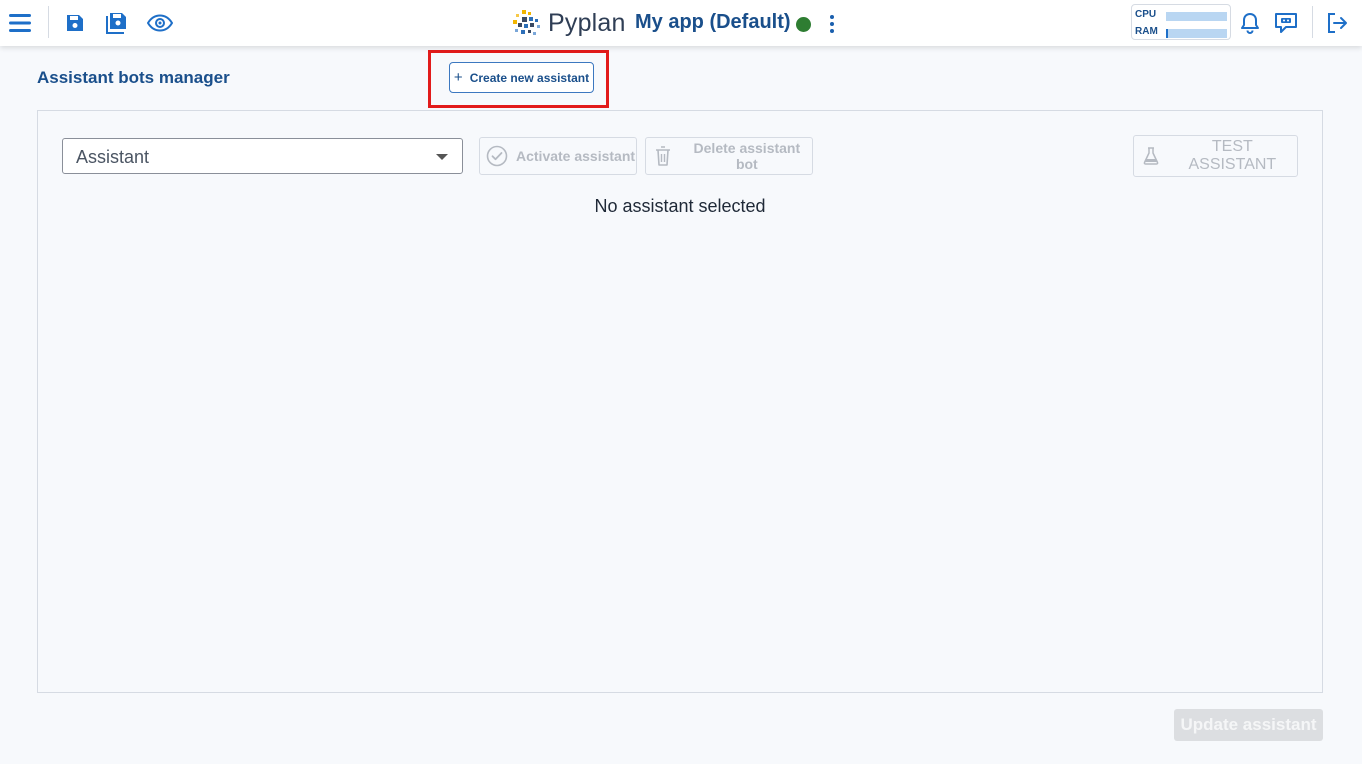 This screenshot has height=764, width=1362. Describe the element at coordinates (113, 157) in the screenshot. I see `assistant-select-value: Assistant` at that location.